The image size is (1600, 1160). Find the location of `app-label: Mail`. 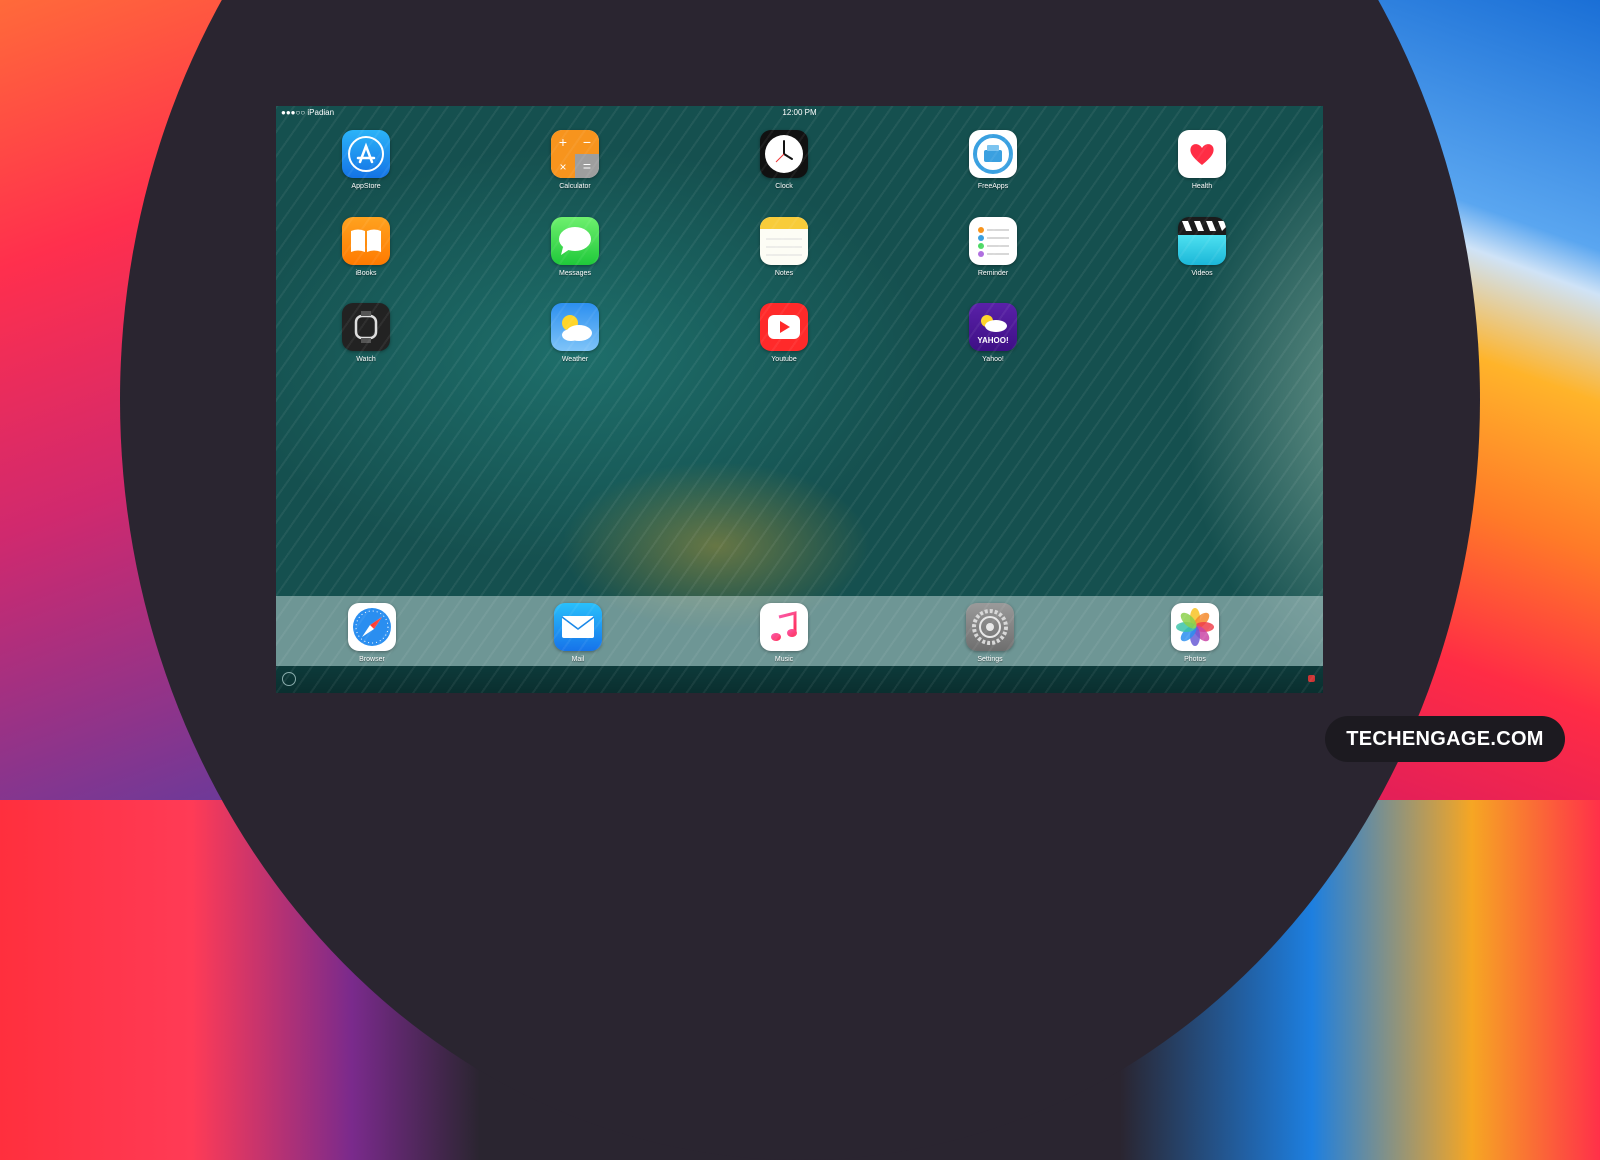

app-label: Mail is located at coordinates (578, 659).